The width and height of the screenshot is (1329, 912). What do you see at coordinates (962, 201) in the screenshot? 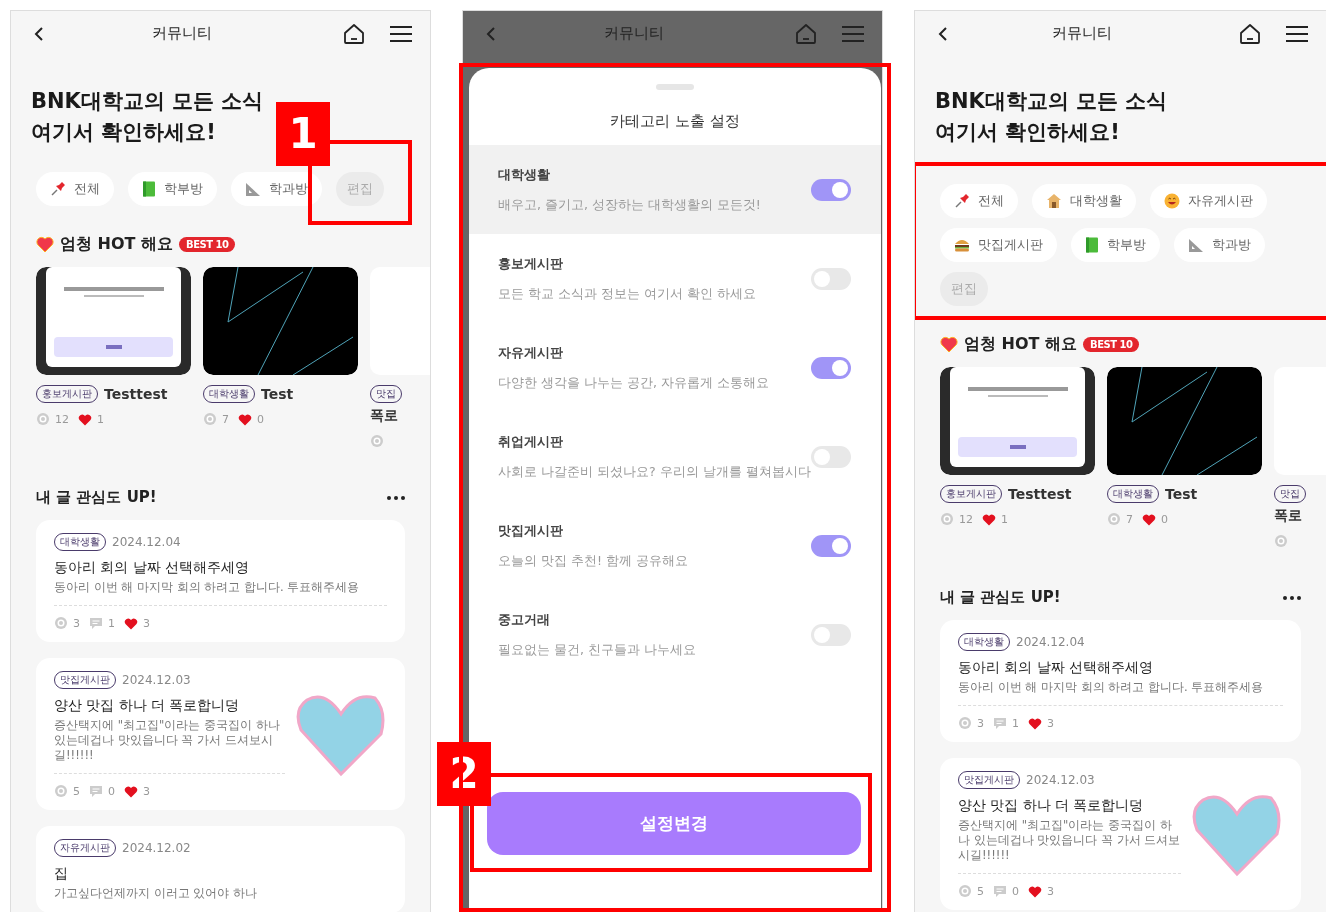
I see `pushpin-icon` at bounding box center [962, 201].